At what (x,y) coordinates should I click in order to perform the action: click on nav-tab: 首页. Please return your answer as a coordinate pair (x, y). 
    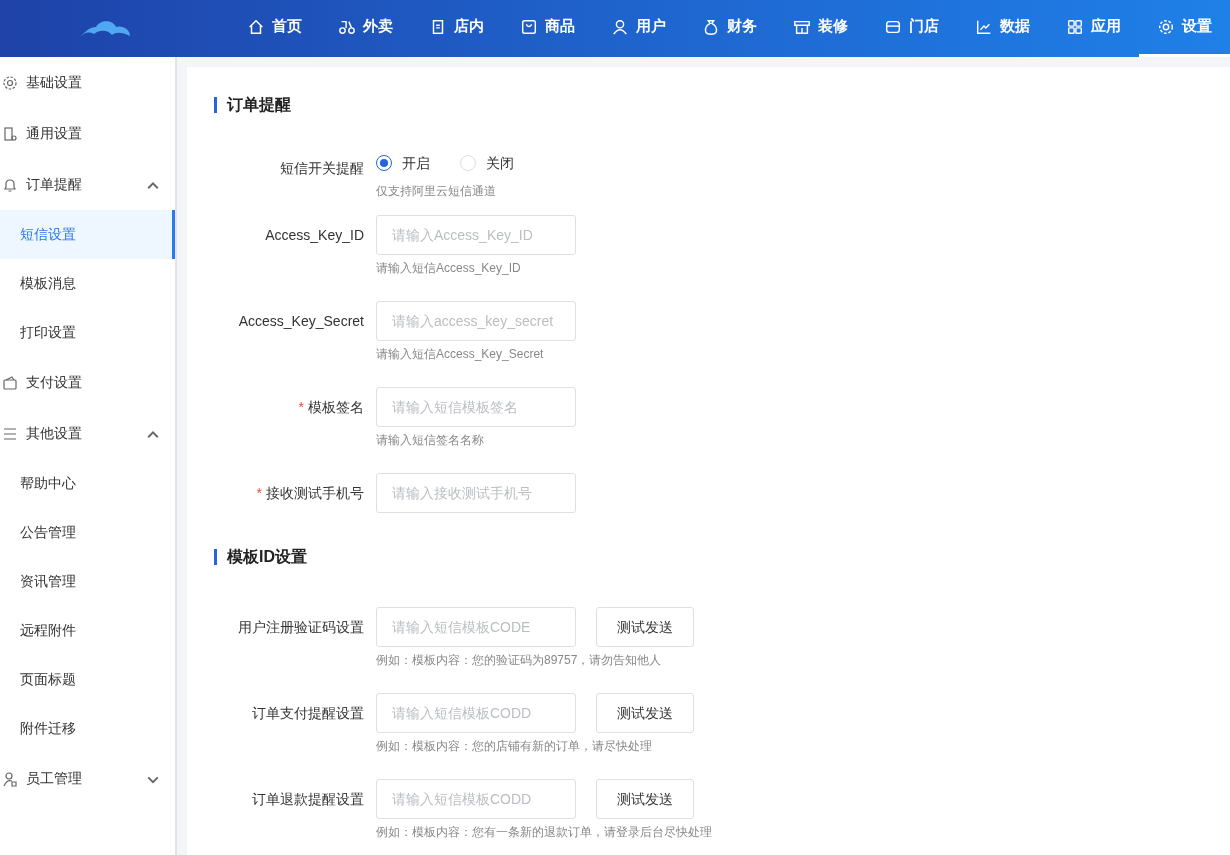
    Looking at the image, I should click on (274, 28).